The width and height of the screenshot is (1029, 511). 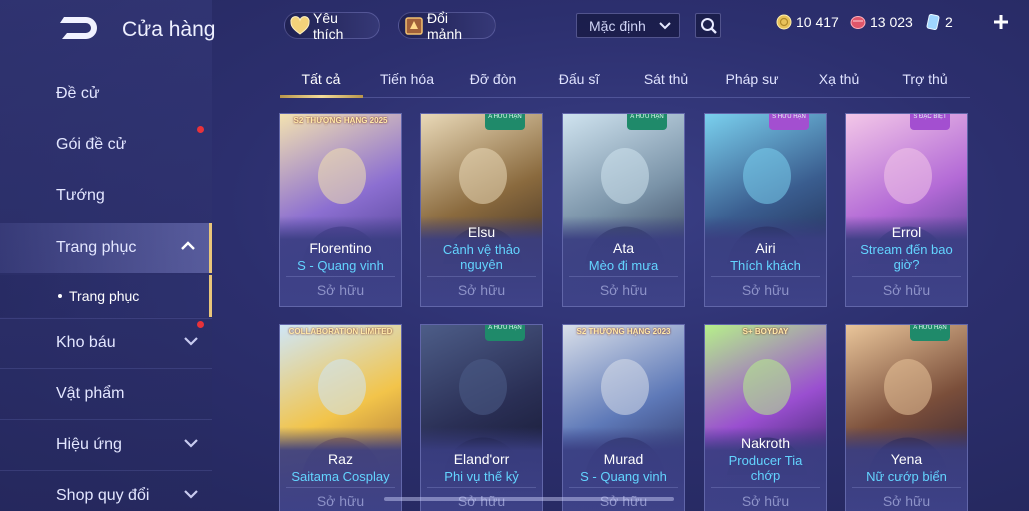 What do you see at coordinates (86, 342) in the screenshot?
I see `sidebar-item-label: Kho báu` at bounding box center [86, 342].